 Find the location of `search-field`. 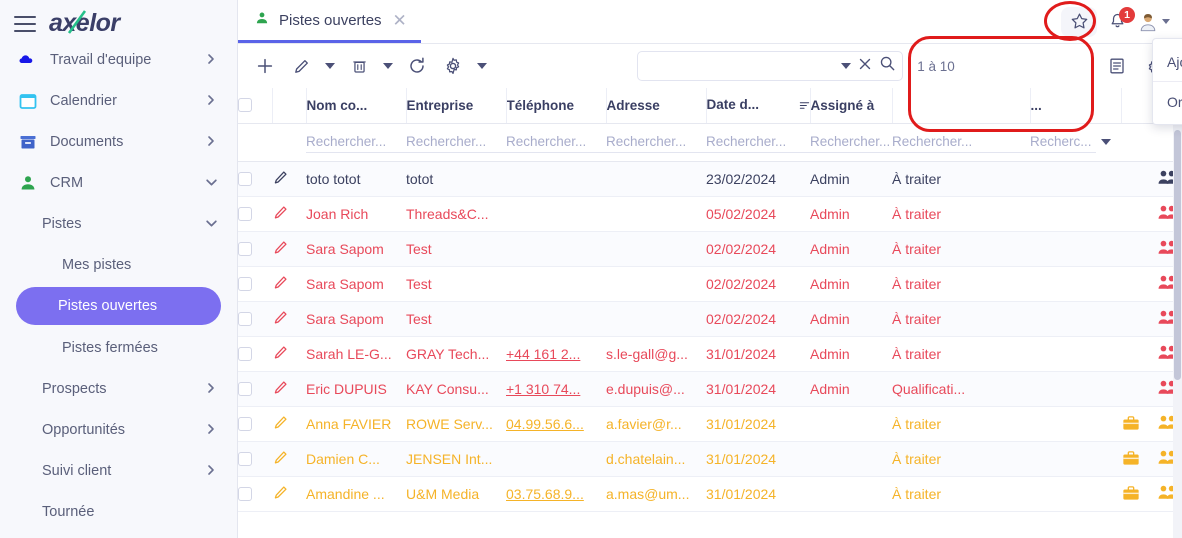

search-field is located at coordinates (770, 66).